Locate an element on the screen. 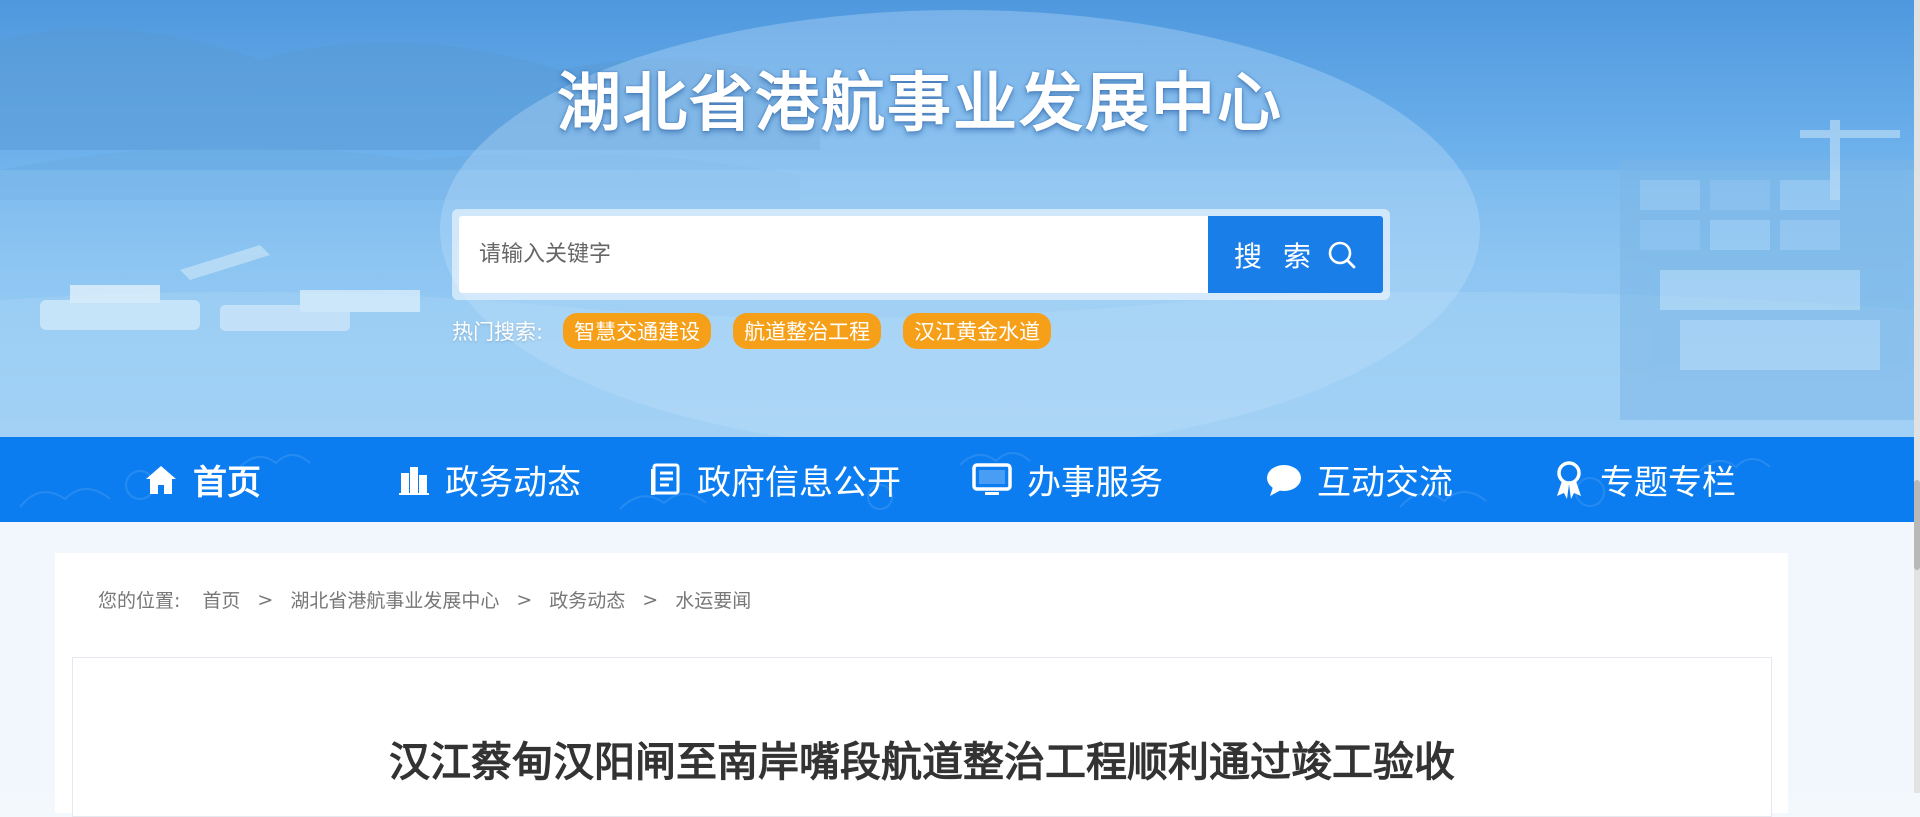 This screenshot has height=817, width=1920. nav-item-home: 首页 is located at coordinates (202, 479).